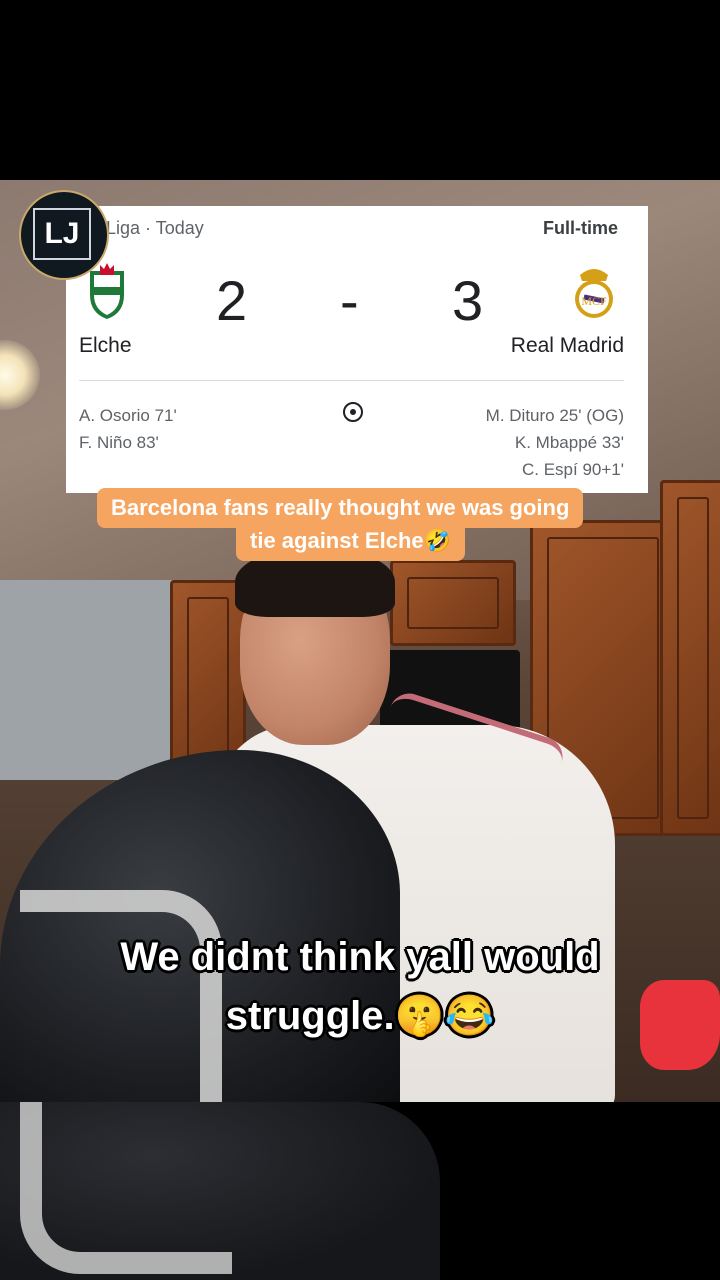  I want to click on soccer-ball-icon, so click(353, 412).